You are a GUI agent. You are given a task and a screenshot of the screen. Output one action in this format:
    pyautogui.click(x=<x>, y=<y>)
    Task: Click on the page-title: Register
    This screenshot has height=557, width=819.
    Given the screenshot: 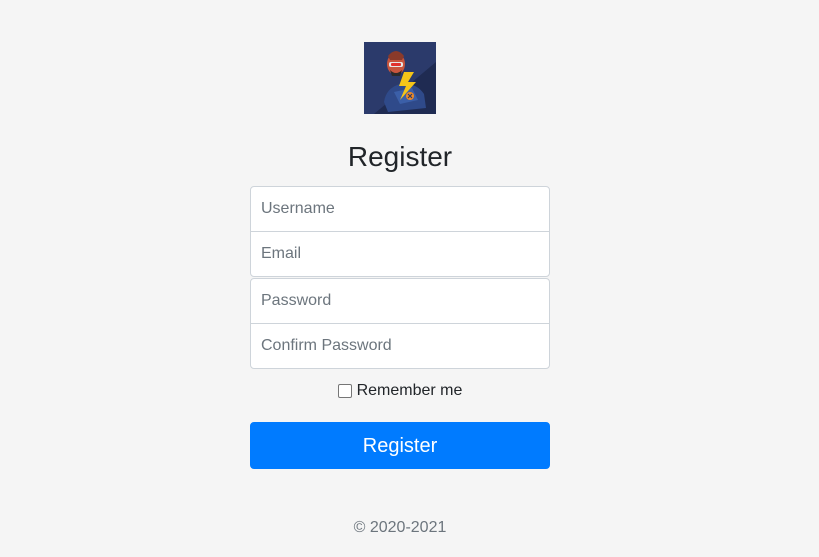 What is the action you would take?
    pyautogui.click(x=400, y=156)
    